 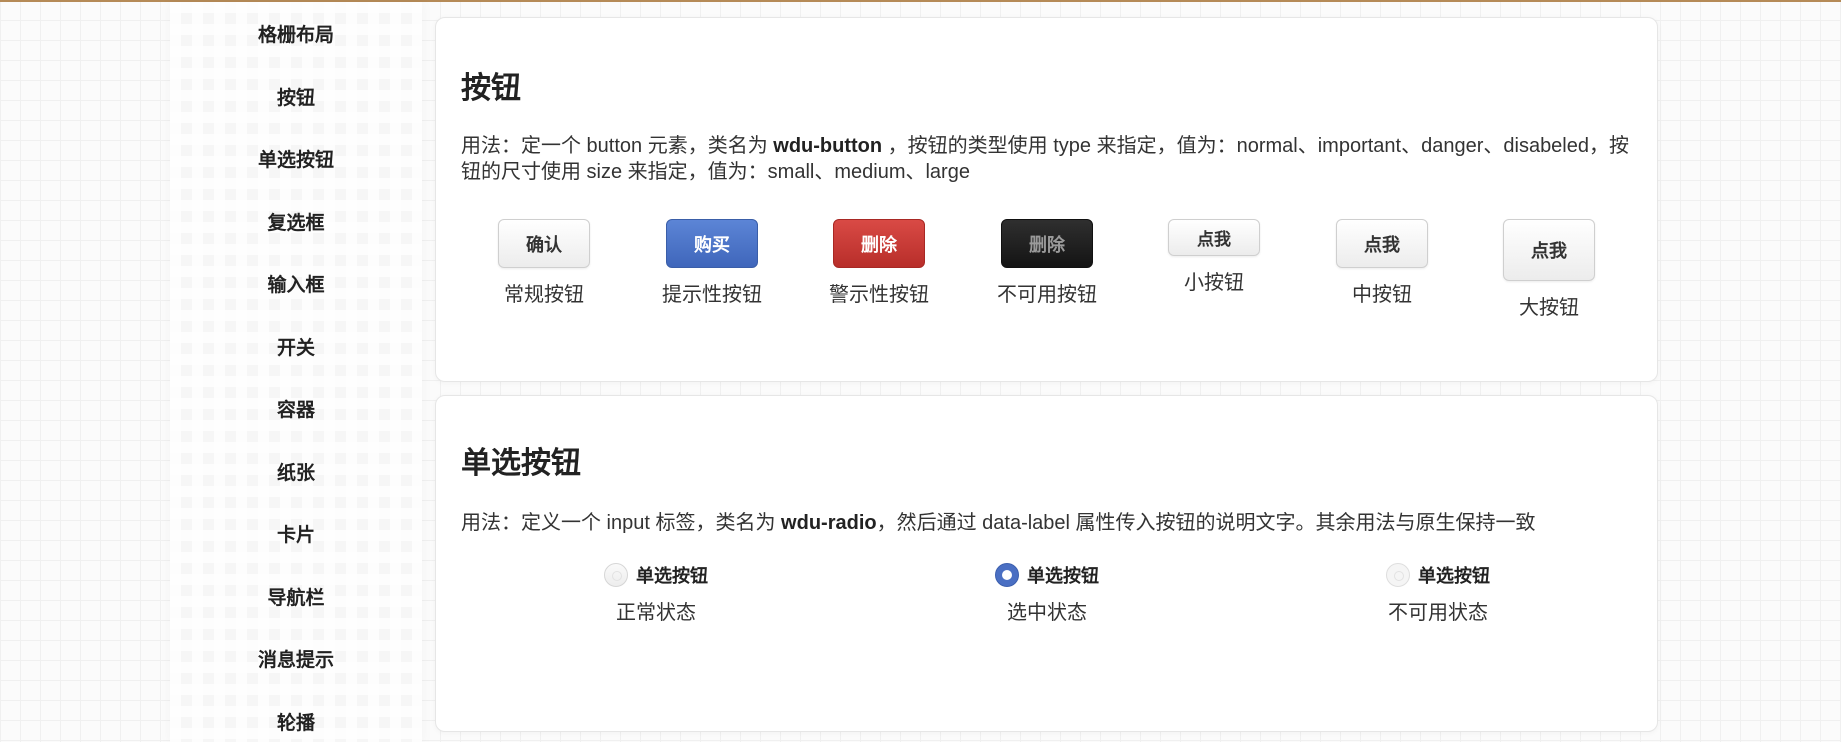 What do you see at coordinates (1214, 237) in the screenshot?
I see `click-me-small-button: 点我` at bounding box center [1214, 237].